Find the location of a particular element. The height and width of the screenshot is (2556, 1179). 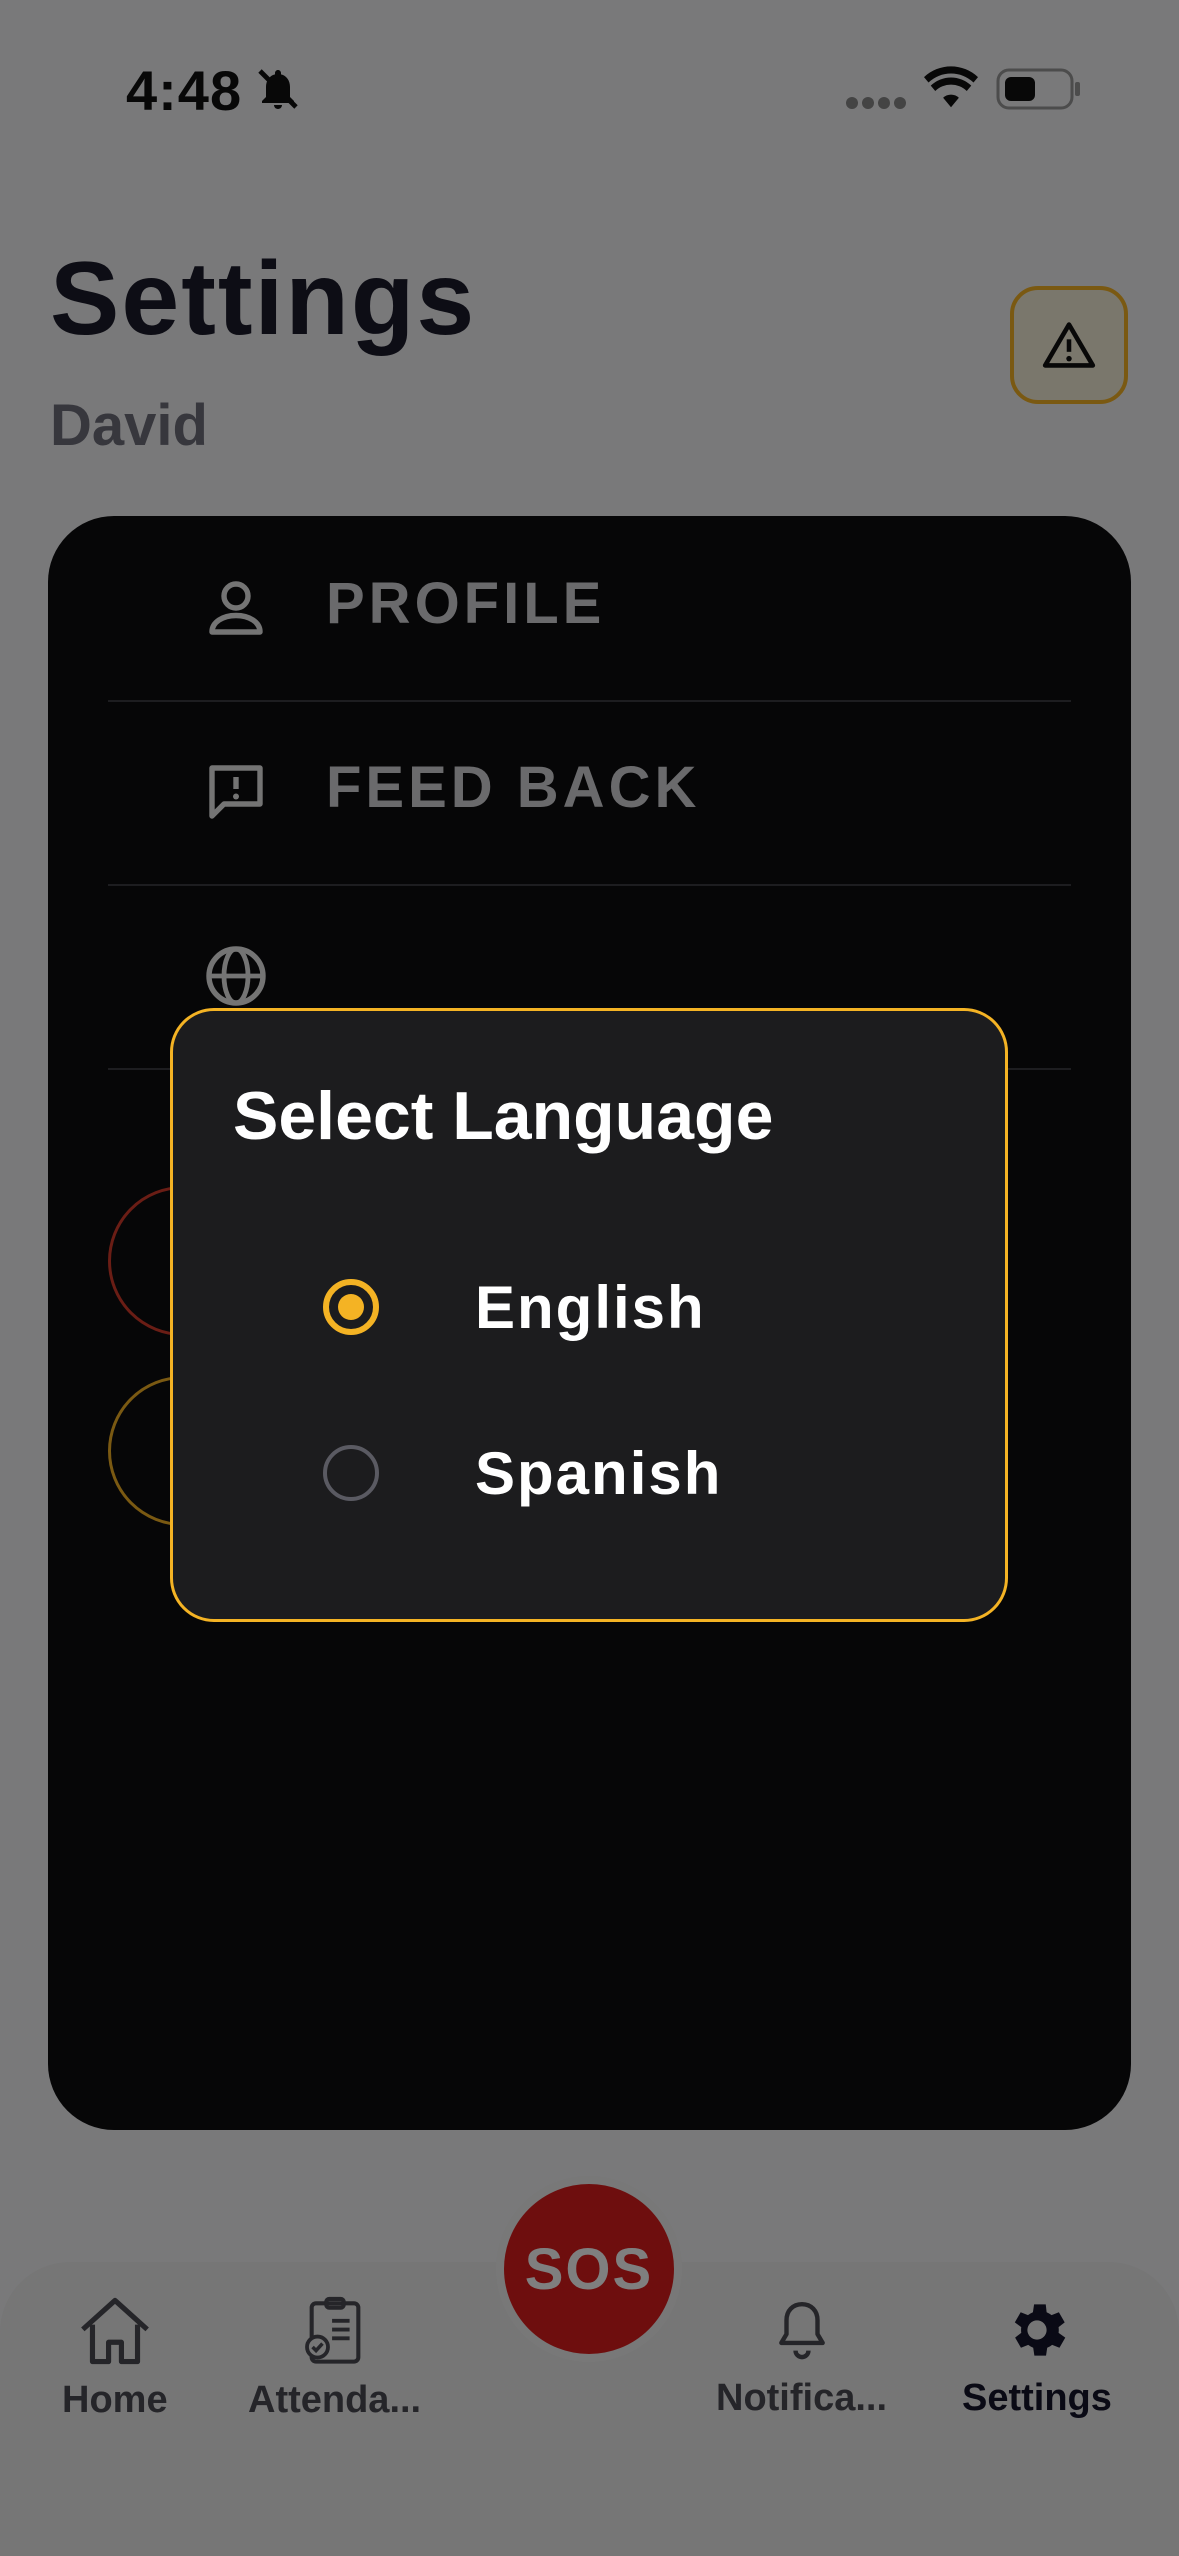

option-label: English is located at coordinates (590, 1307).